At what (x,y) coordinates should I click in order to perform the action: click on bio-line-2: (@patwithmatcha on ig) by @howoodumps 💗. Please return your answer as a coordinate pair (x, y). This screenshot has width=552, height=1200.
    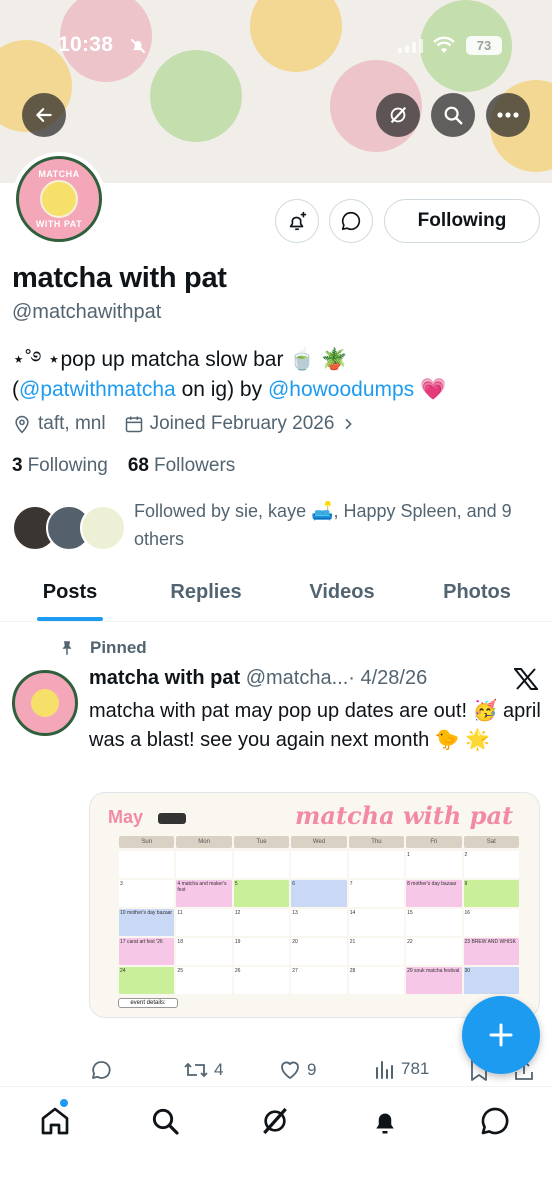
    Looking at the image, I should click on (276, 390).